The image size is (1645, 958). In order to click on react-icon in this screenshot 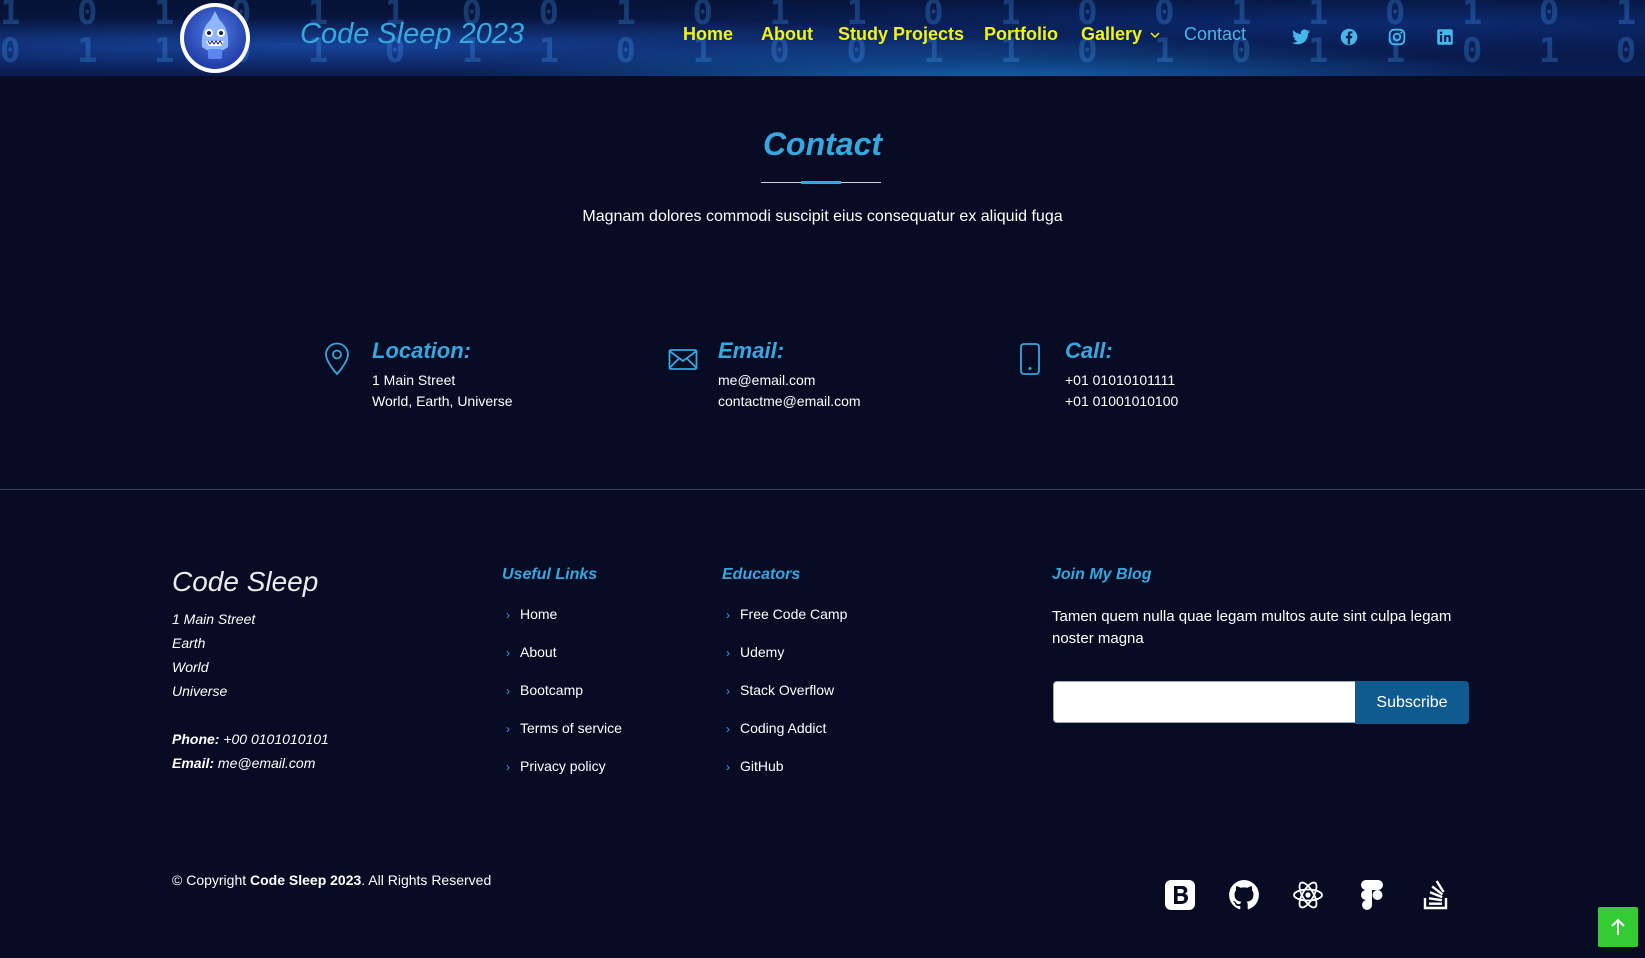, I will do `click(1308, 895)`.